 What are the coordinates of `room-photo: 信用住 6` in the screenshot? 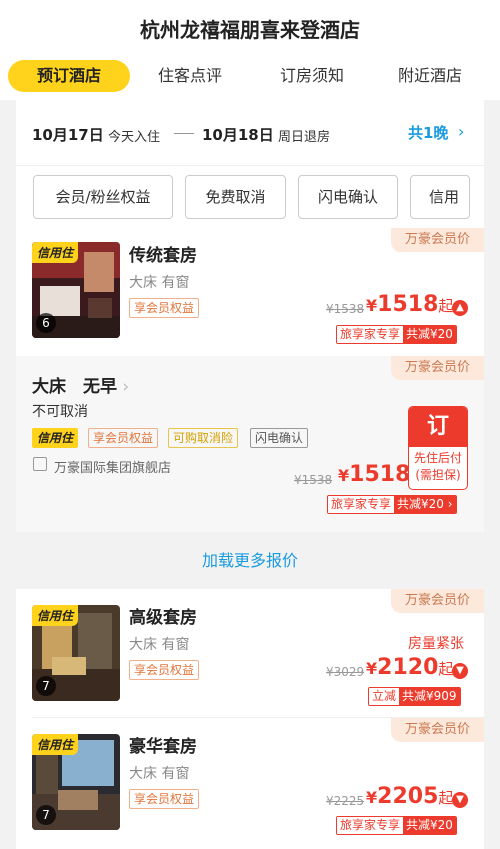 It's located at (76, 290).